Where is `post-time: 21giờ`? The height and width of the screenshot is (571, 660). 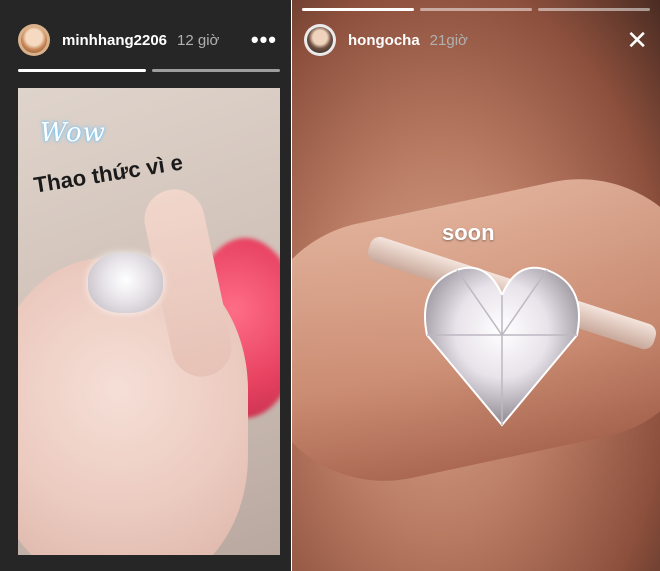
post-time: 21giờ is located at coordinates (448, 40).